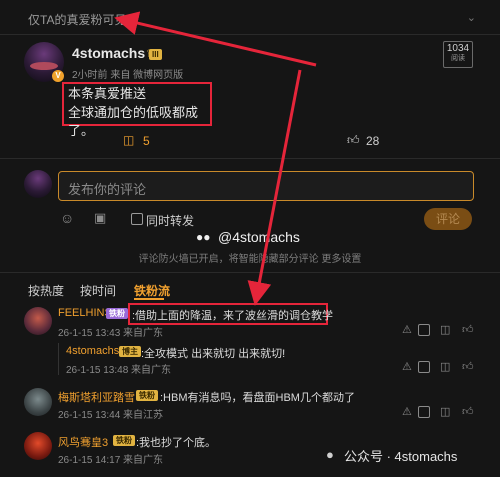  I want to click on visibility-label: 仅TA的真爱粉可见, so click(77, 20).